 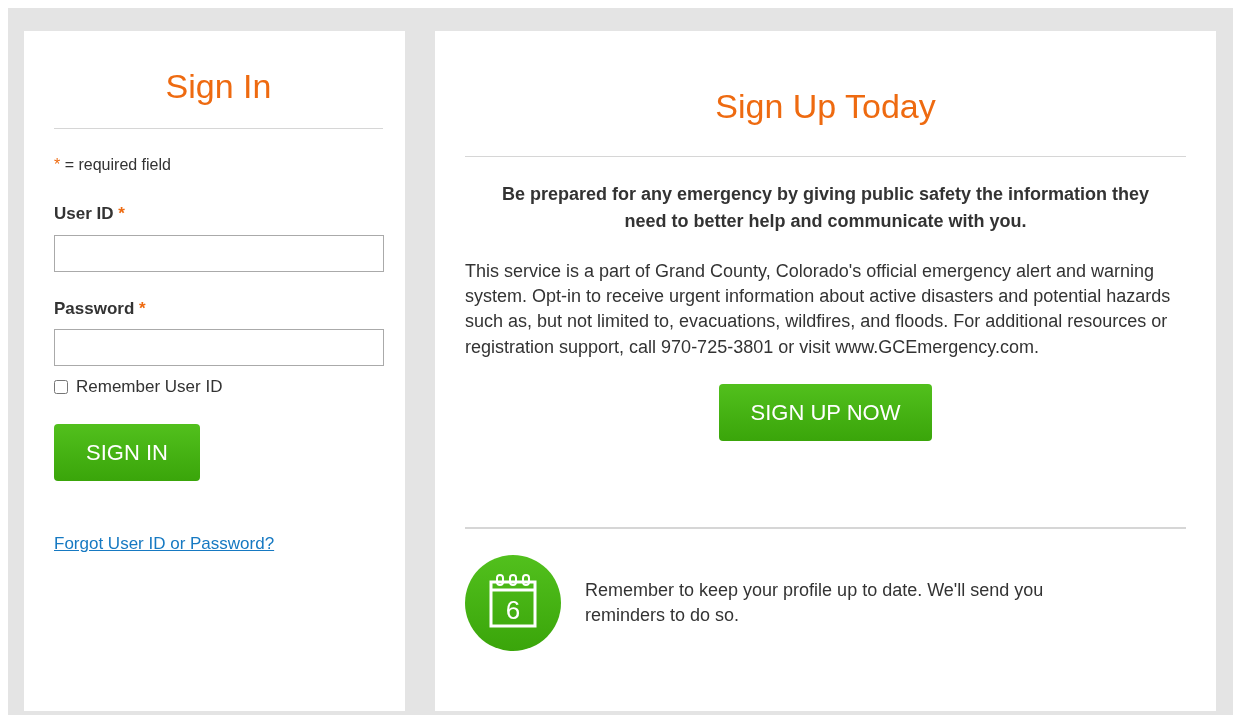 What do you see at coordinates (825, 208) in the screenshot?
I see `lead-text: Be prepared for any emergency by giving public safety the information they need to better help and communicate with you.` at bounding box center [825, 208].